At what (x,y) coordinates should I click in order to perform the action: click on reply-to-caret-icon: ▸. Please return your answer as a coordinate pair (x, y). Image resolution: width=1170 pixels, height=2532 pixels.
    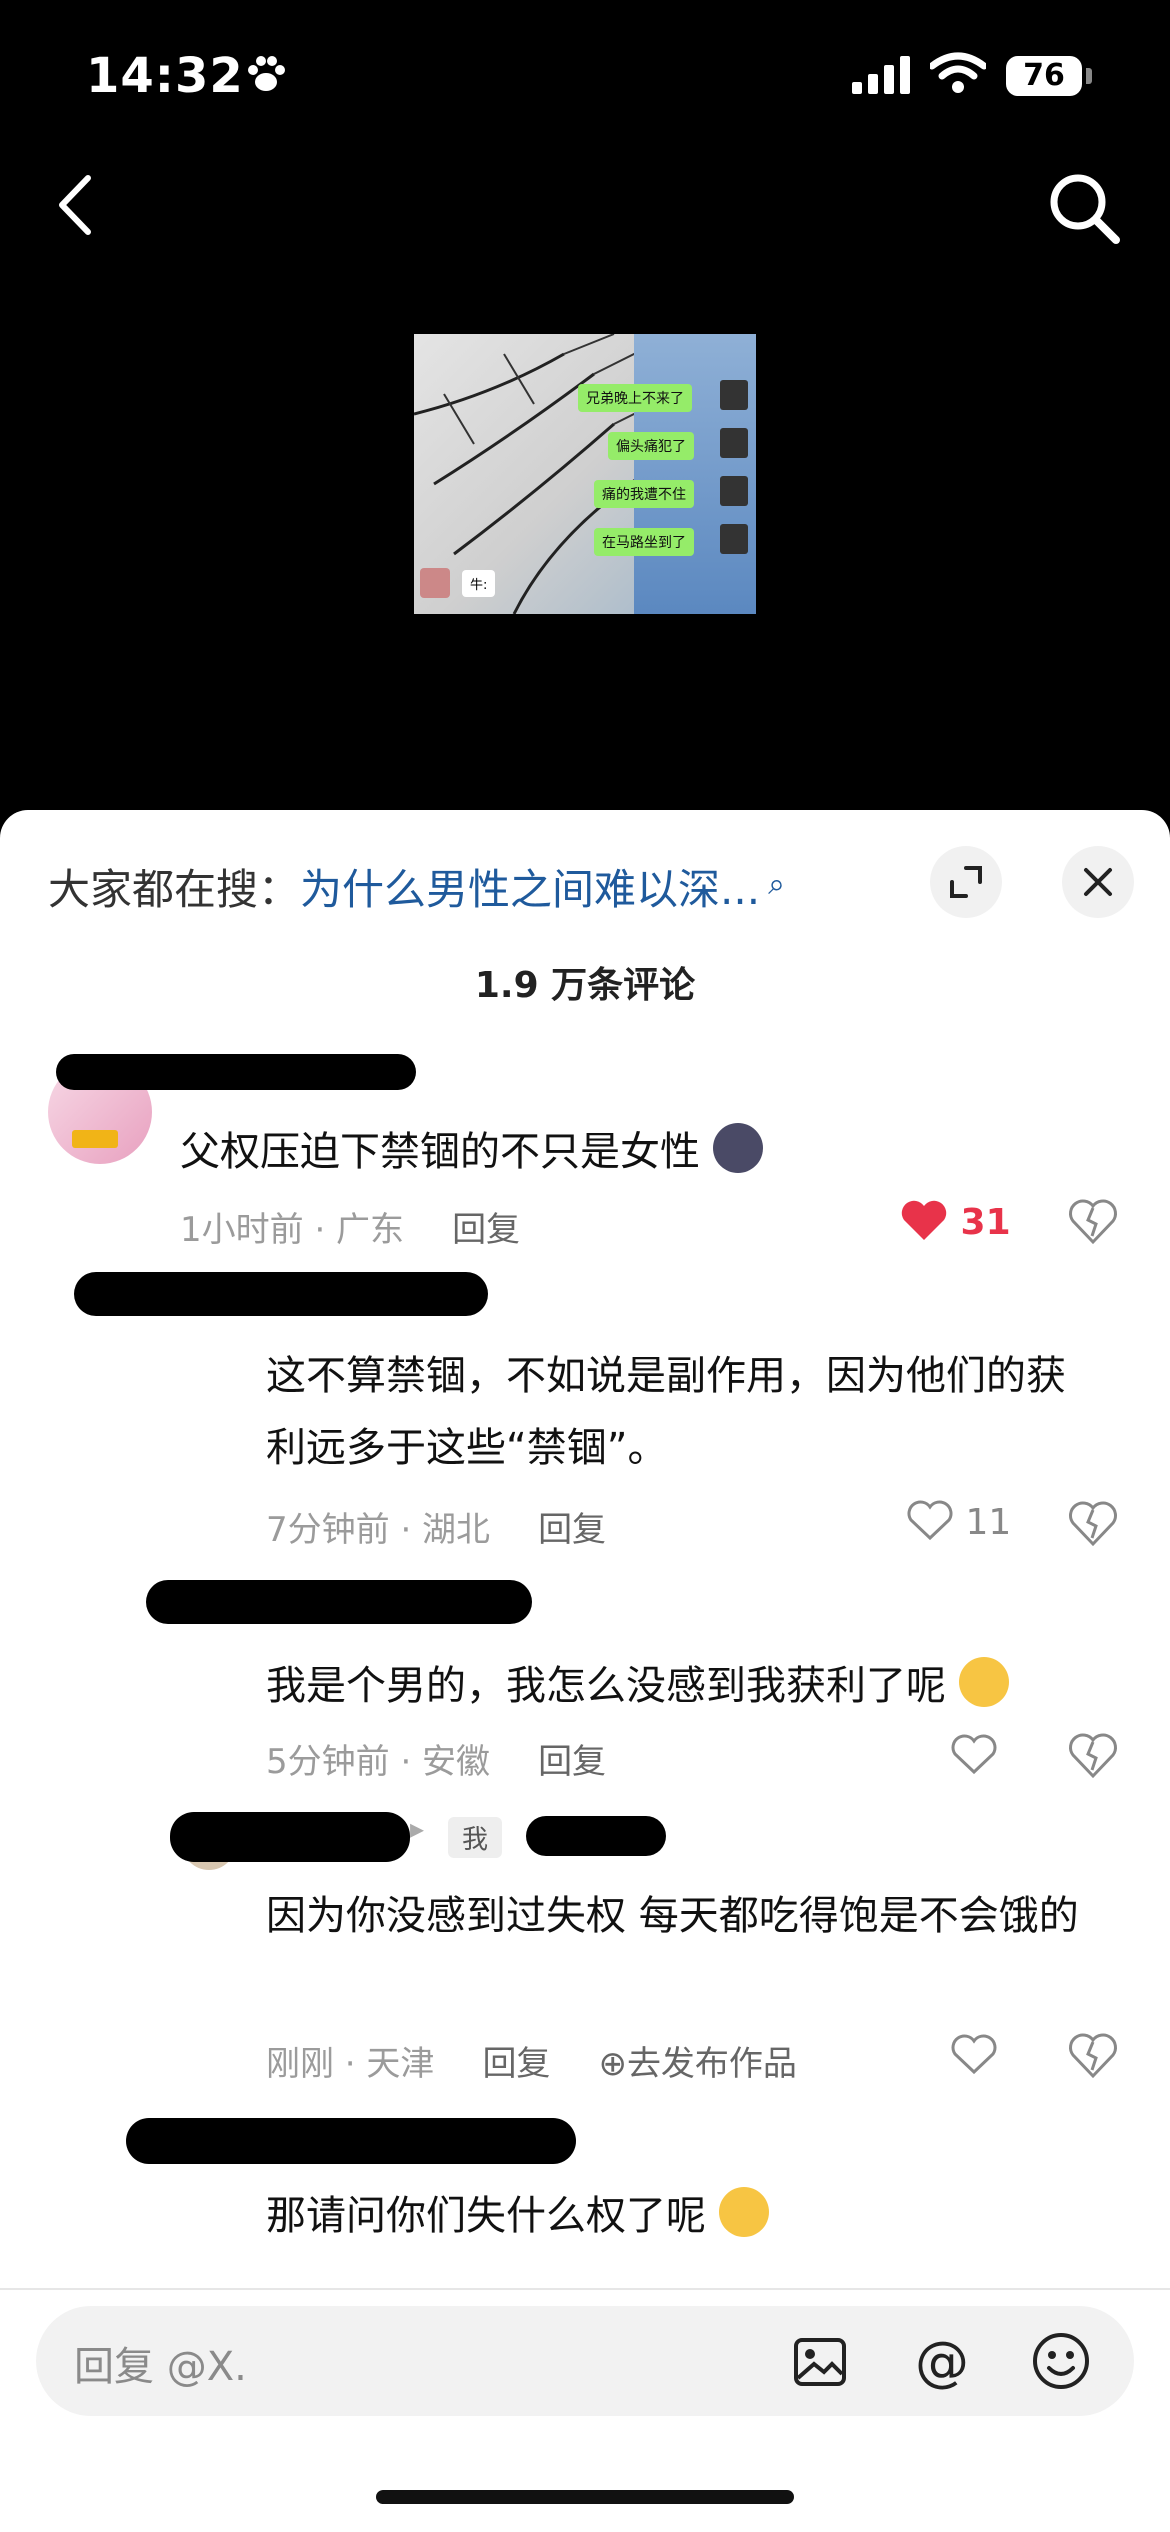
    Looking at the image, I should click on (417, 1828).